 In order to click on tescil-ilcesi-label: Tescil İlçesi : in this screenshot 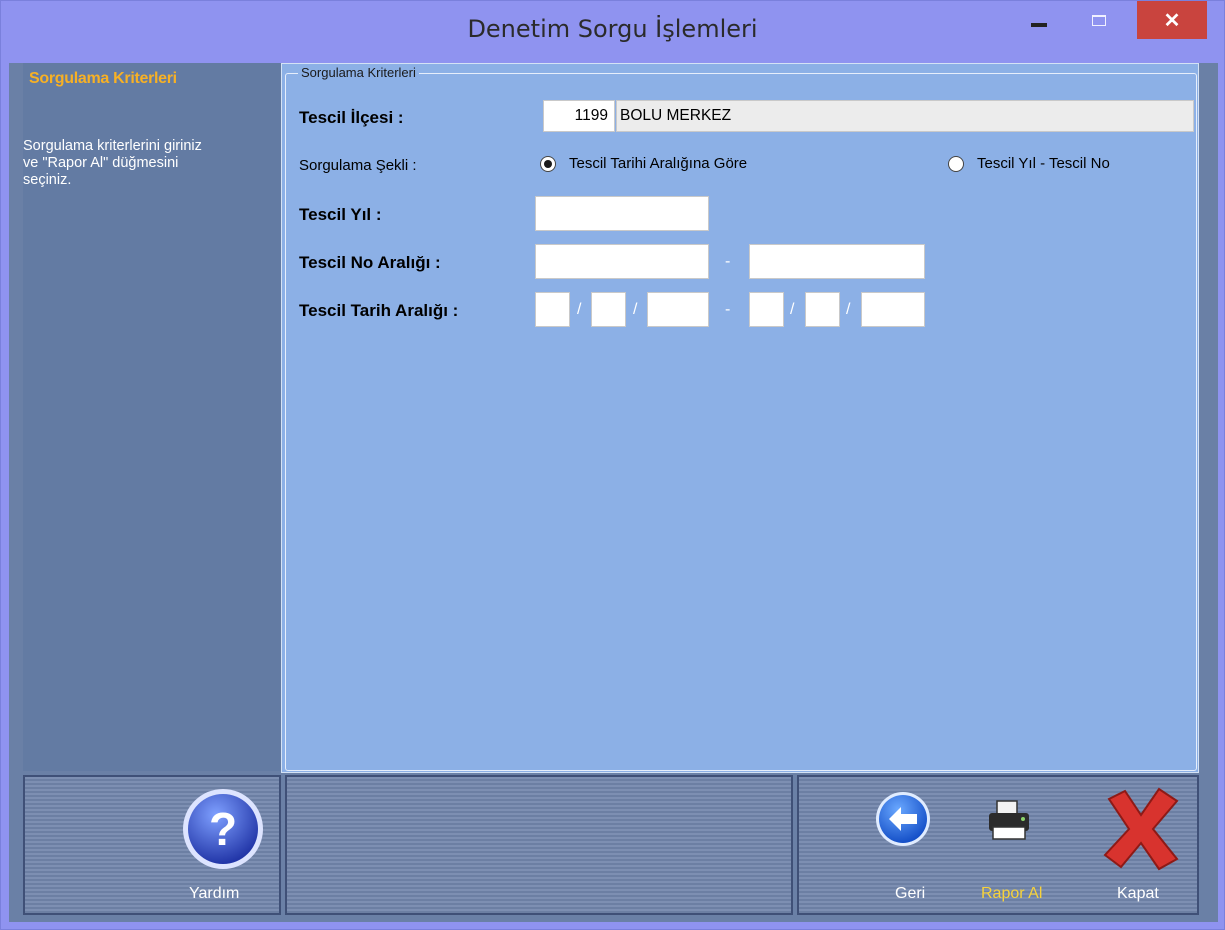, I will do `click(351, 117)`.